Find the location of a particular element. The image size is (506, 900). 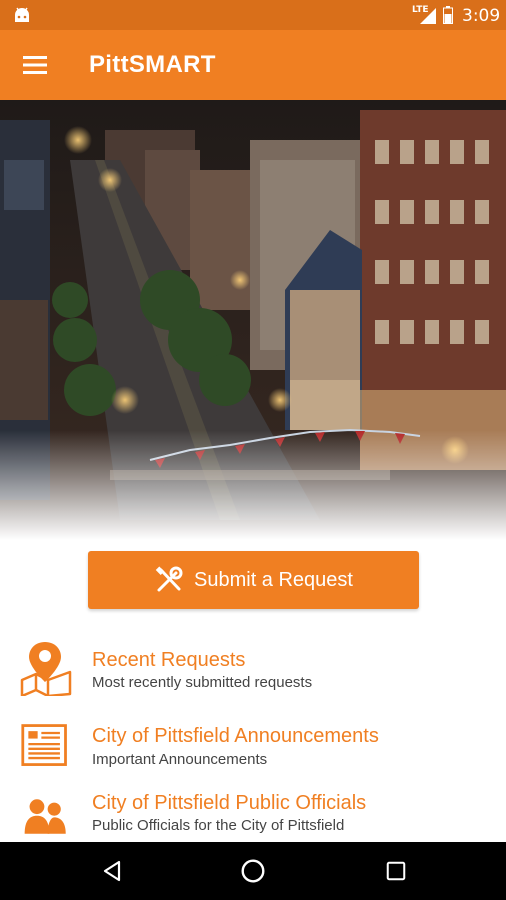

wrench-screwdriver-icon is located at coordinates (169, 579).